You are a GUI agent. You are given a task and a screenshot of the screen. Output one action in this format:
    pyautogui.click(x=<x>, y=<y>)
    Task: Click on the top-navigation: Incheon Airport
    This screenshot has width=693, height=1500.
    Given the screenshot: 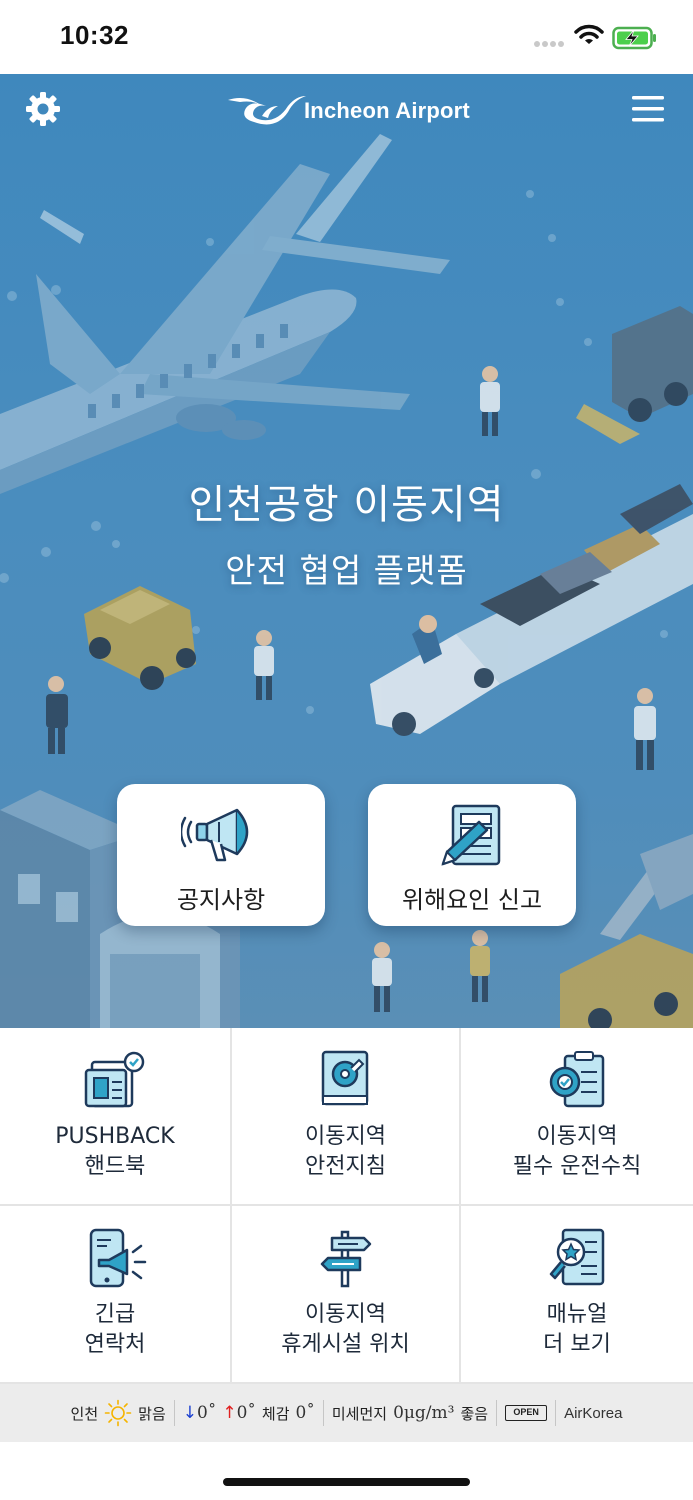 What is the action you would take?
    pyautogui.click(x=346, y=109)
    